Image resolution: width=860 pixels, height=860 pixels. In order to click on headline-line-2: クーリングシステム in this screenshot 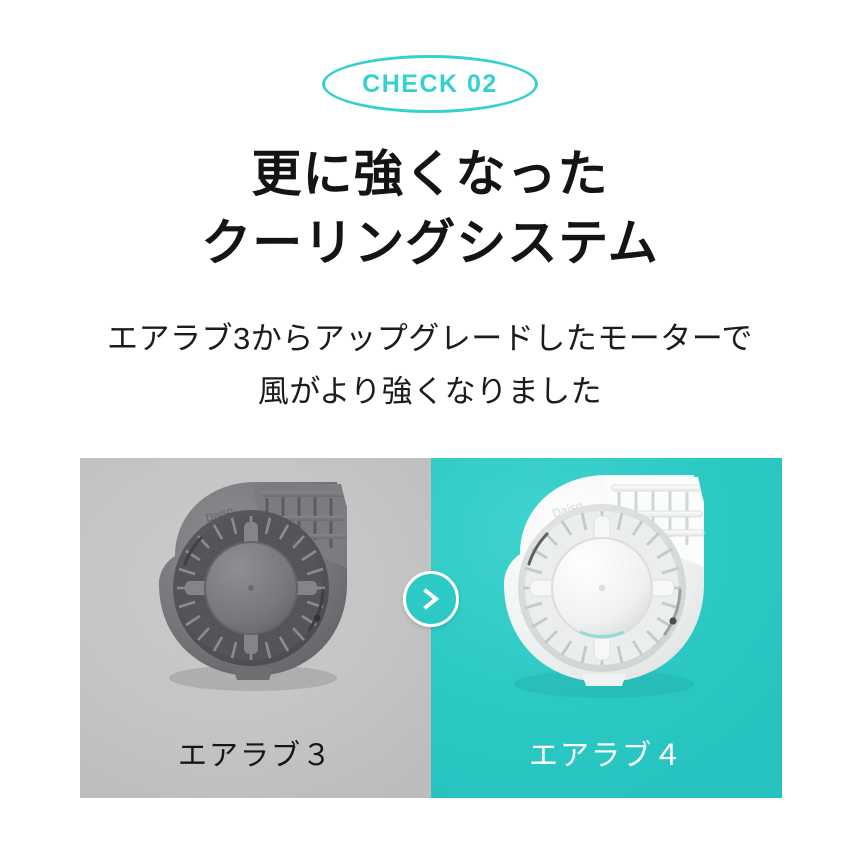, I will do `click(430, 242)`.